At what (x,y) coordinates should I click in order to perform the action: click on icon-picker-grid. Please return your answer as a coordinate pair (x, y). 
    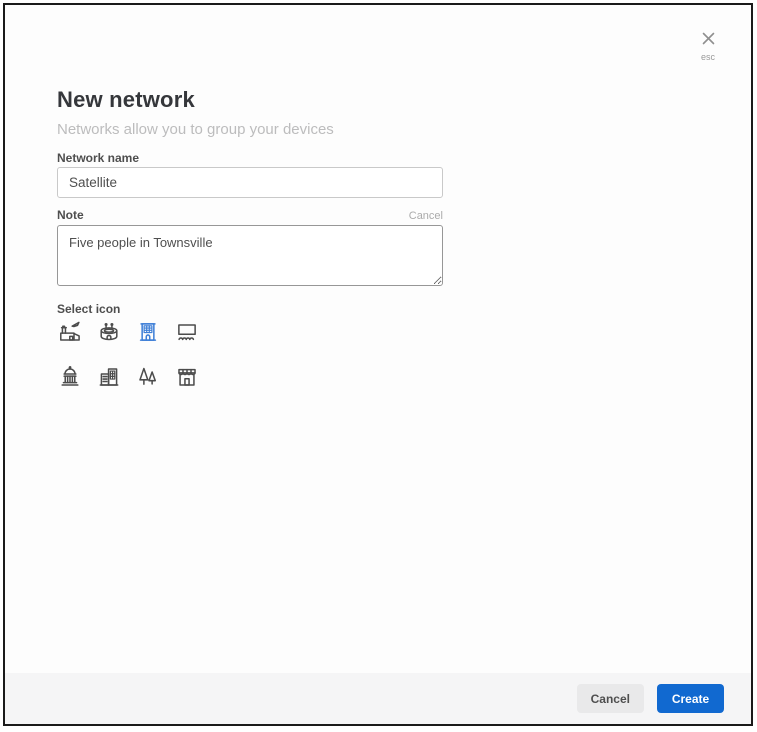
    Looking at the image, I should click on (128, 354).